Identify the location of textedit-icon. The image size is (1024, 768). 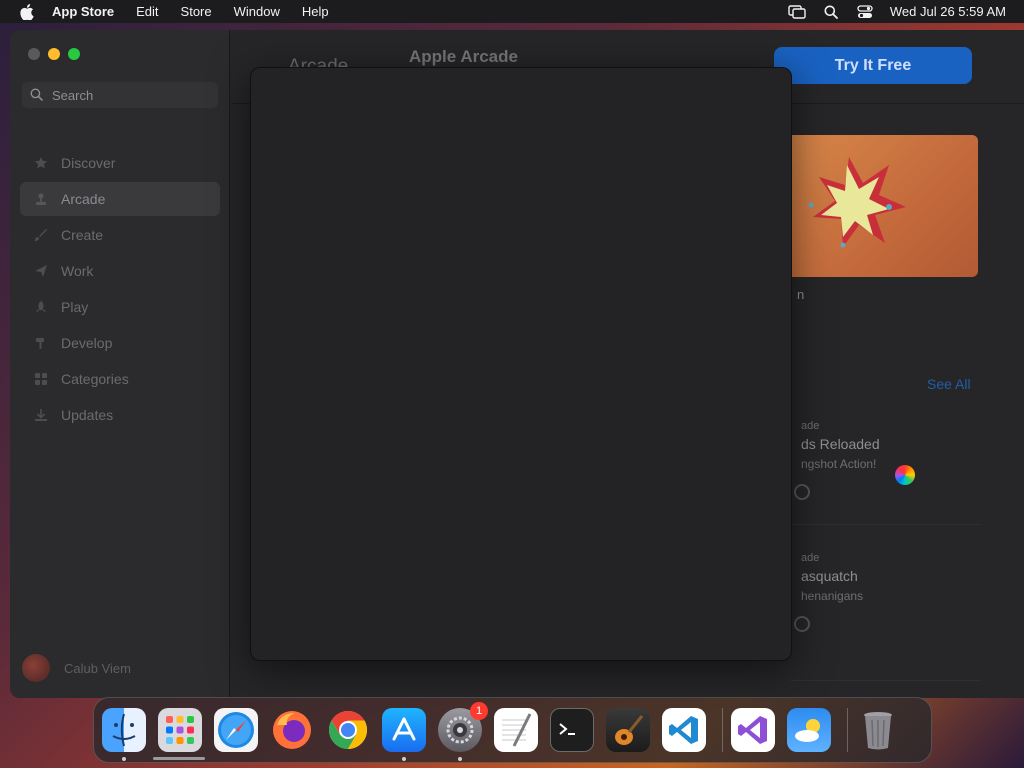
(516, 730).